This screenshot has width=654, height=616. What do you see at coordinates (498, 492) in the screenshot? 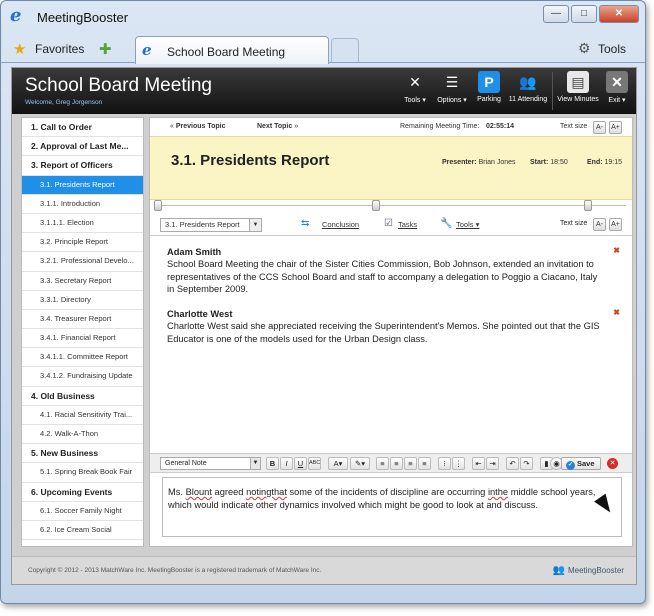
I see `misspelled-word: inthe` at bounding box center [498, 492].